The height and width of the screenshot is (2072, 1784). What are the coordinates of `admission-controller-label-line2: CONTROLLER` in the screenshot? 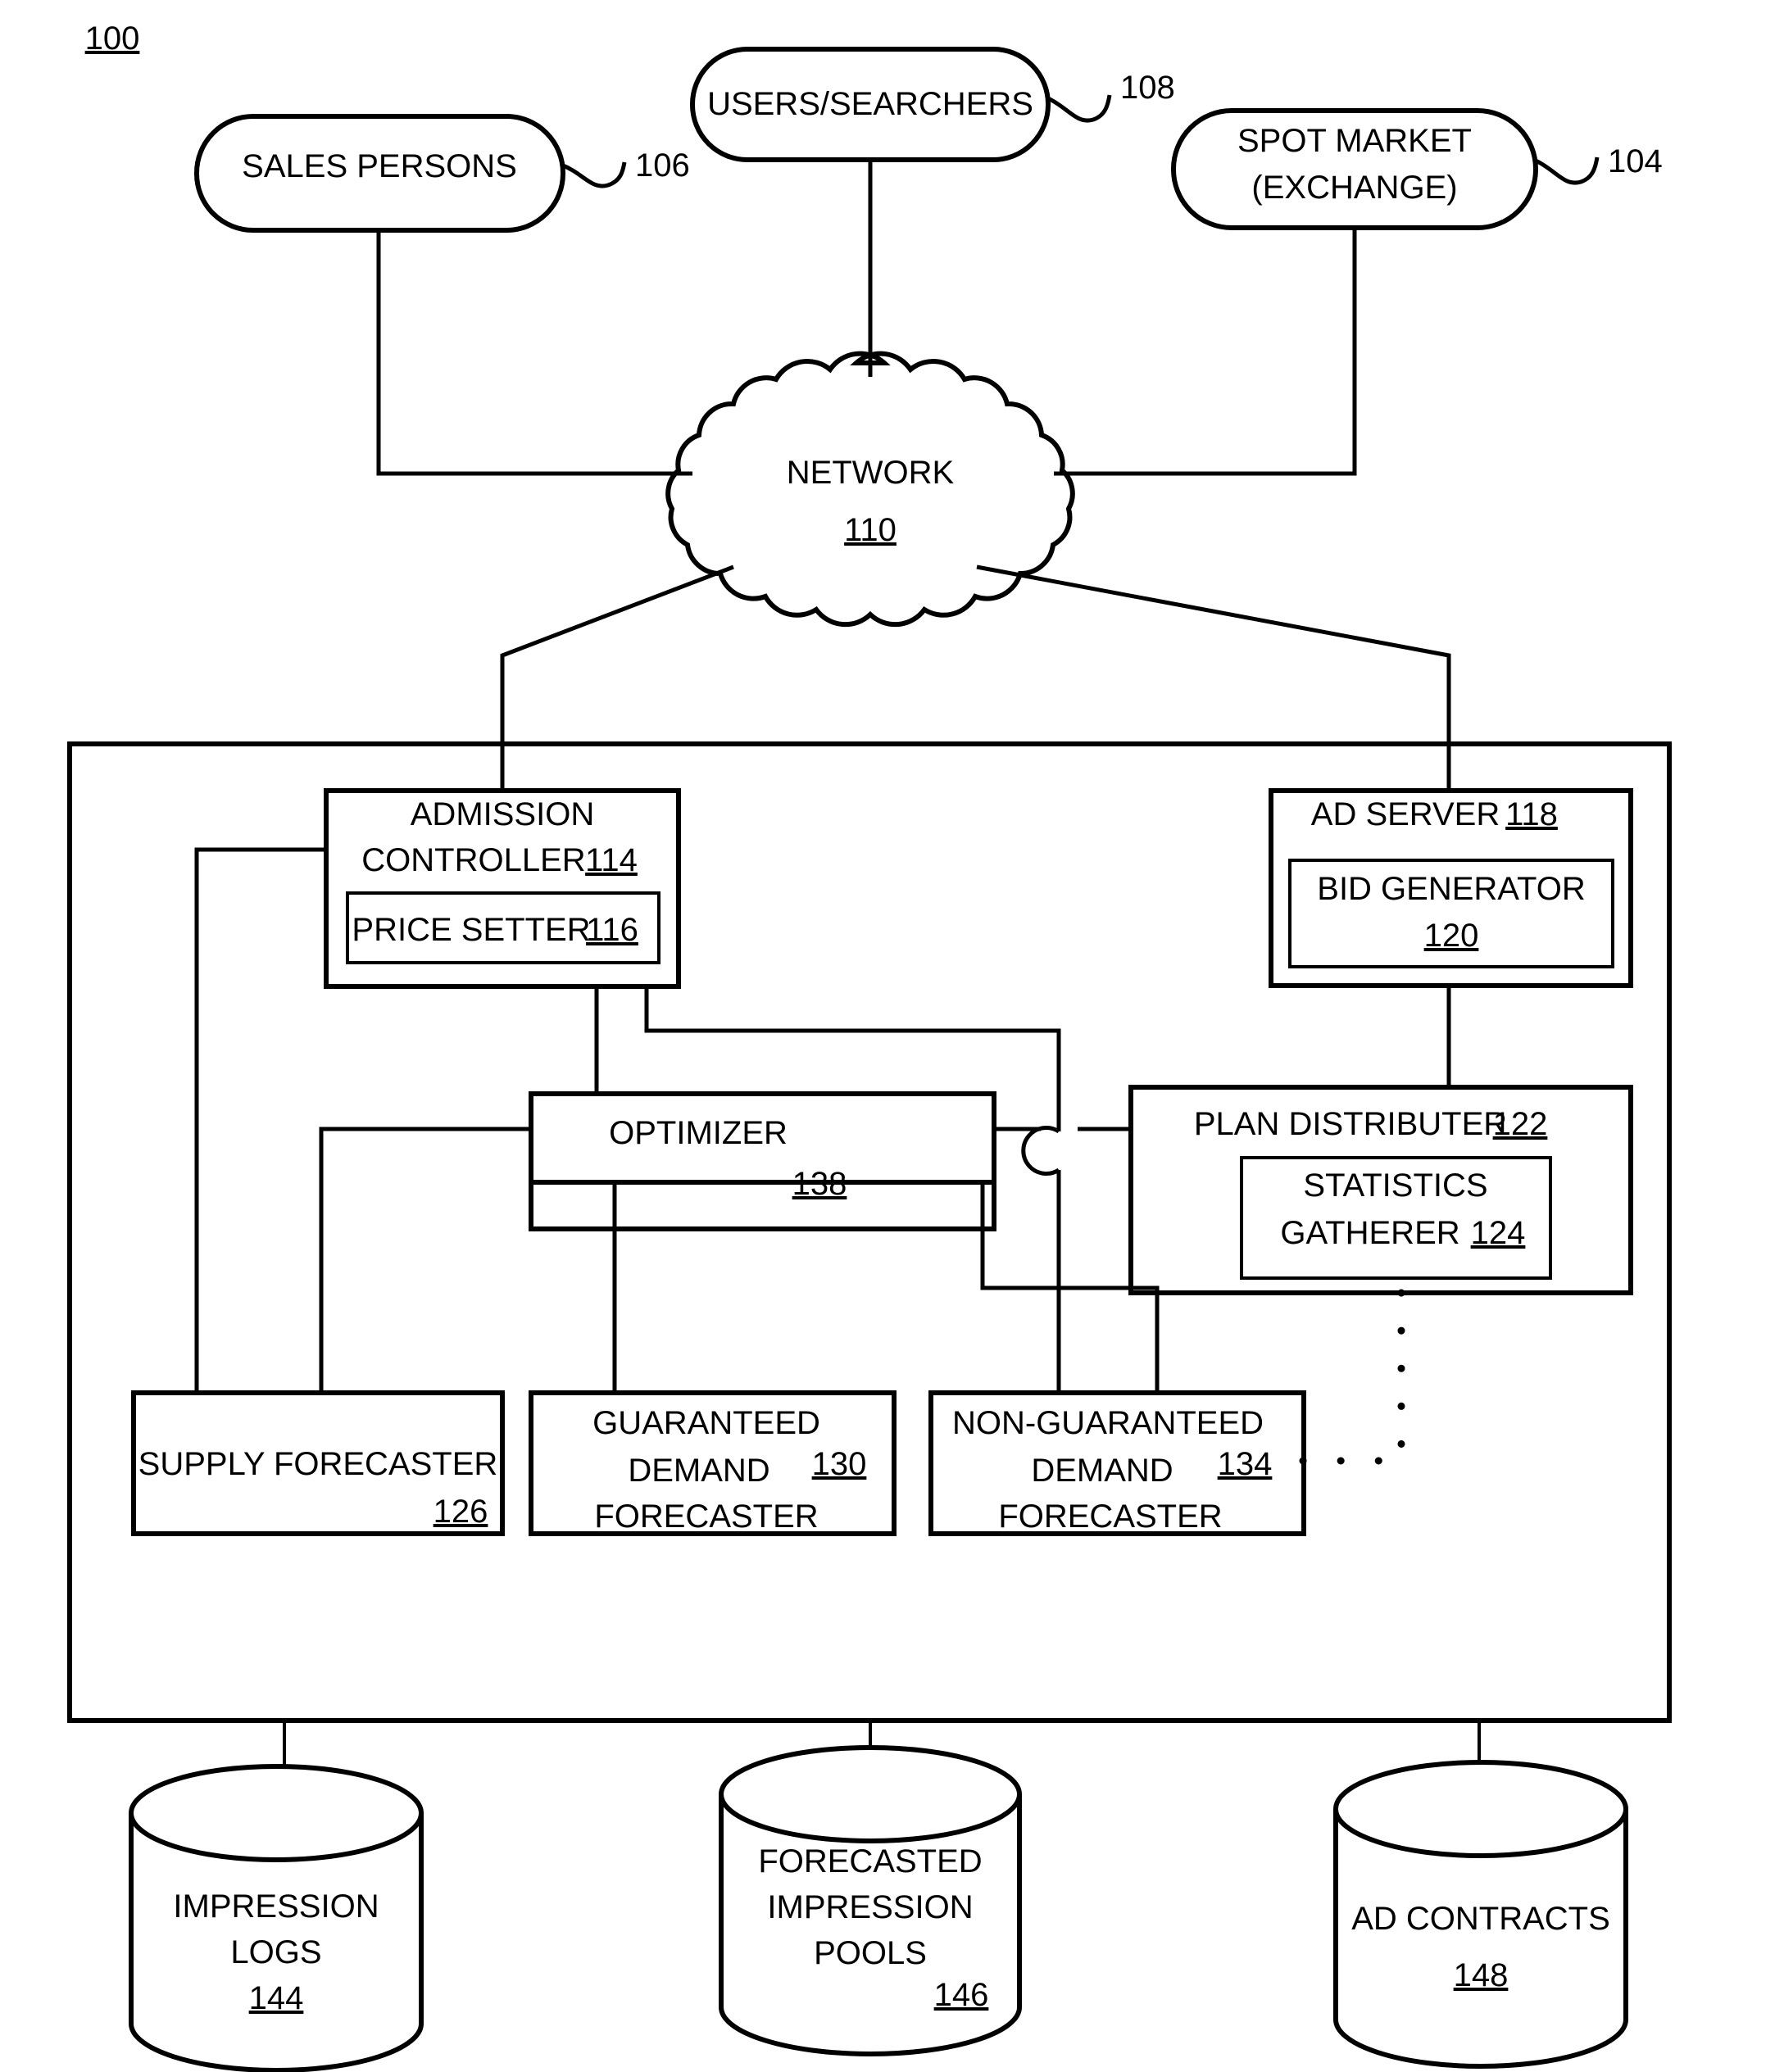 It's located at (473, 860).